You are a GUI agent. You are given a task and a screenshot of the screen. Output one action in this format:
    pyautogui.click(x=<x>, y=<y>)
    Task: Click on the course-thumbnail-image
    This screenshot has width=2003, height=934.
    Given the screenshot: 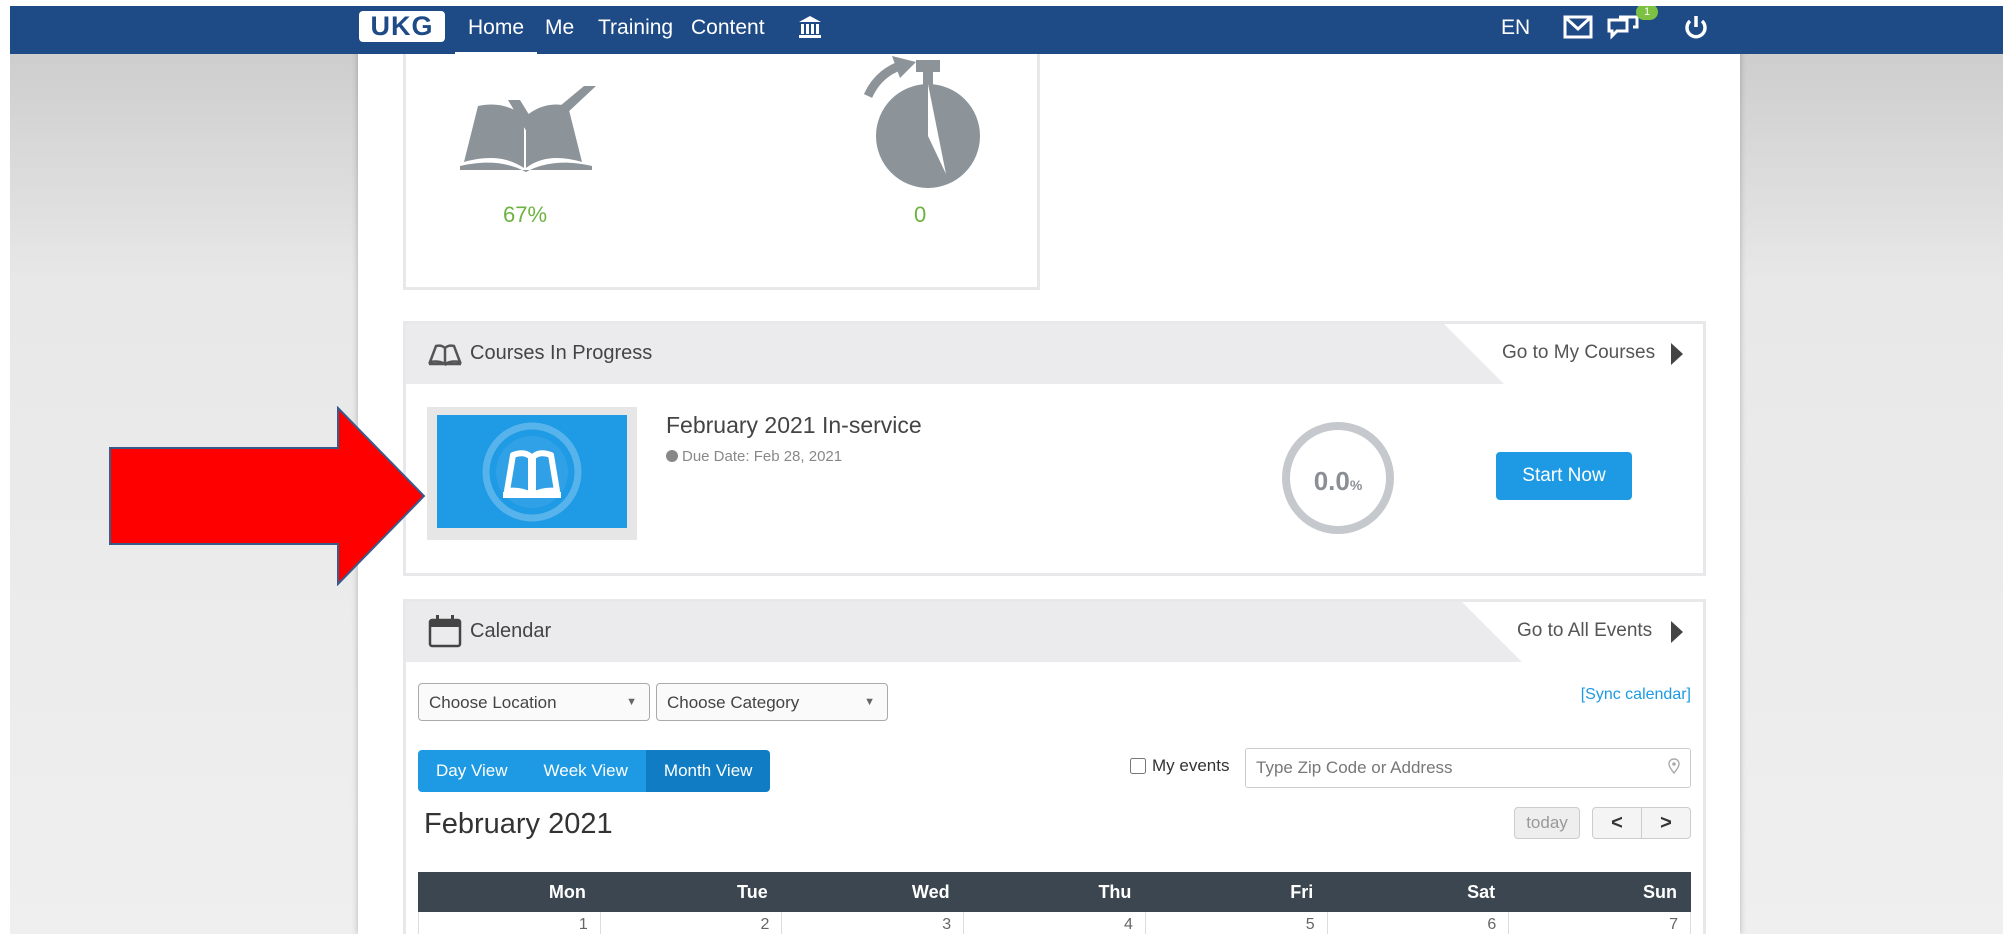 What is the action you would take?
    pyautogui.click(x=532, y=471)
    